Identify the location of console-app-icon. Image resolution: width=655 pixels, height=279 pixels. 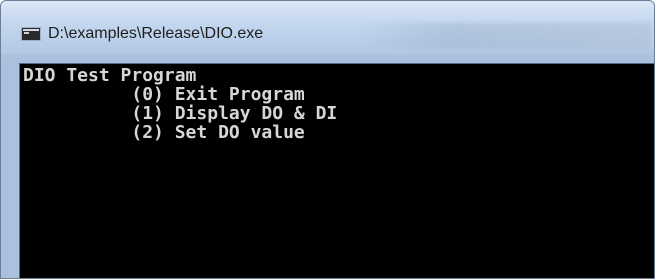
(31, 34).